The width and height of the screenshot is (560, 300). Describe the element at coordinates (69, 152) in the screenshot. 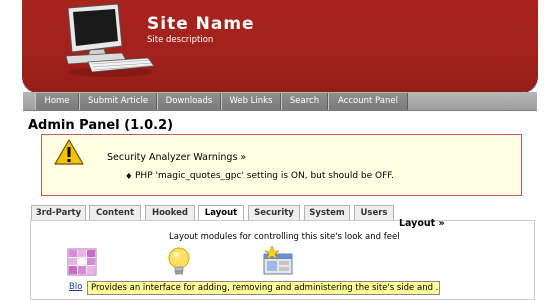

I see `warning-icon` at that location.